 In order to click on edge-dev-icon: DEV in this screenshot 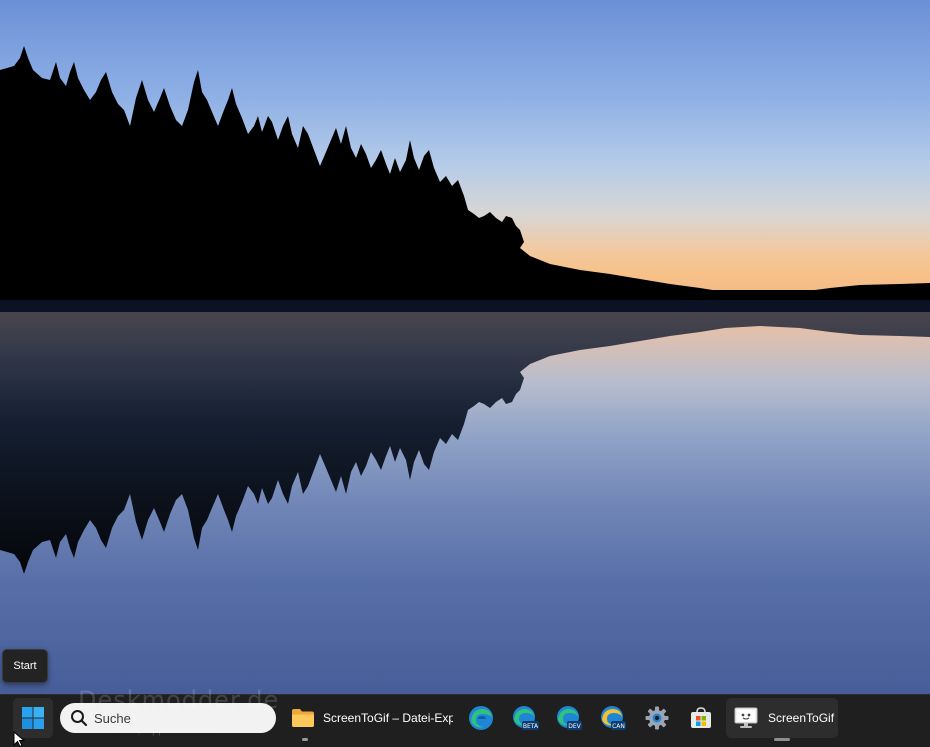, I will do `click(569, 718)`.